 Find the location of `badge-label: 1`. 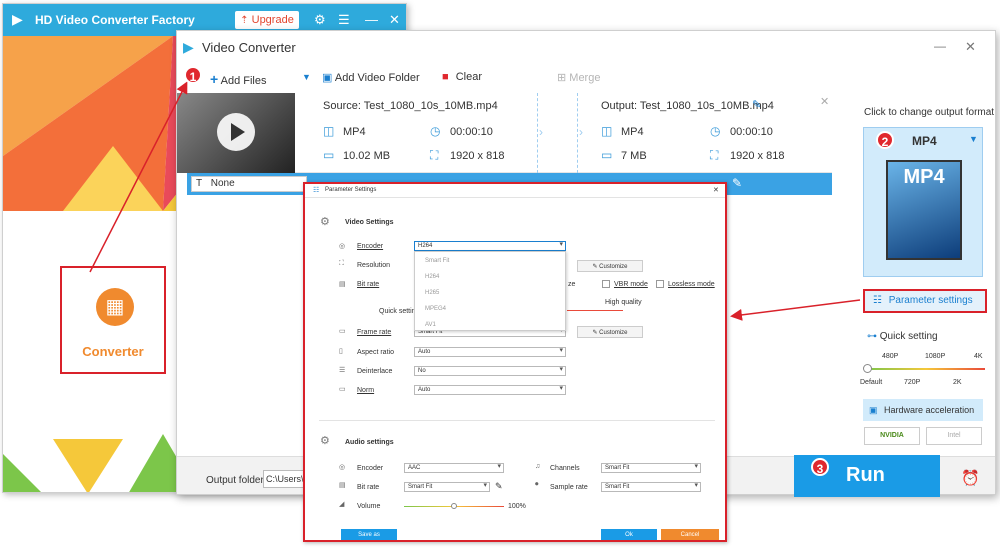

badge-label: 1 is located at coordinates (193, 77).